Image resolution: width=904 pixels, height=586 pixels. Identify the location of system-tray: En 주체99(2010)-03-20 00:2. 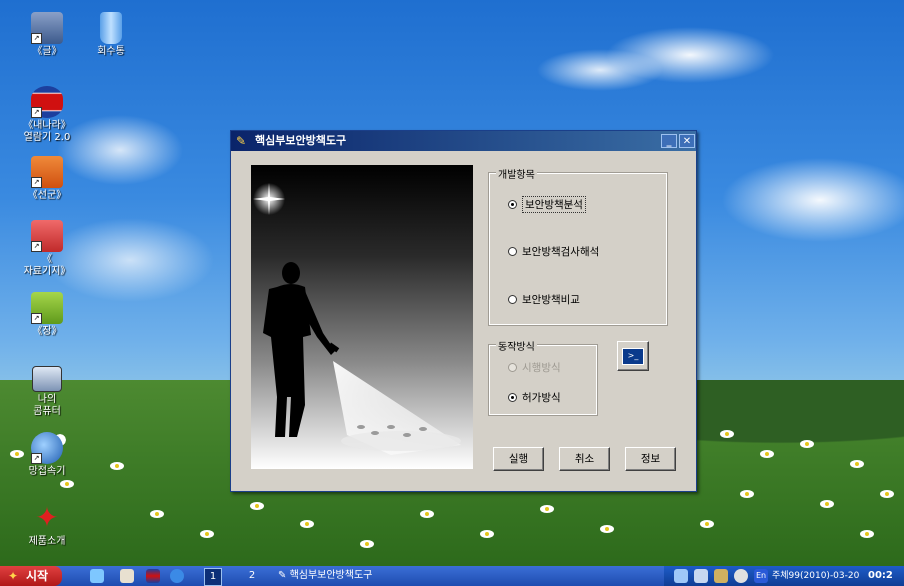
(784, 576).